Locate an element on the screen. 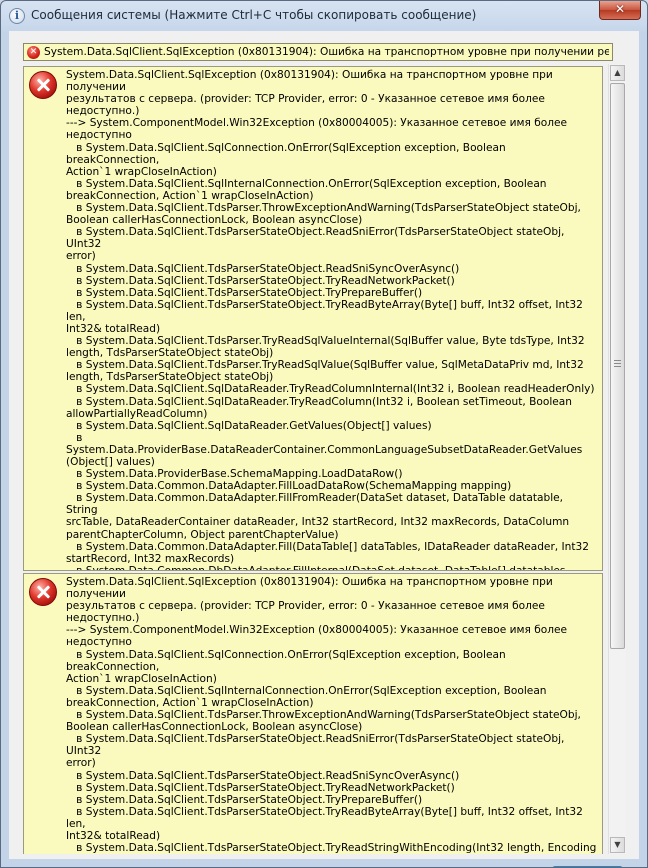  vertical-scrollbar: ▲ ▼ is located at coordinates (617, 459).